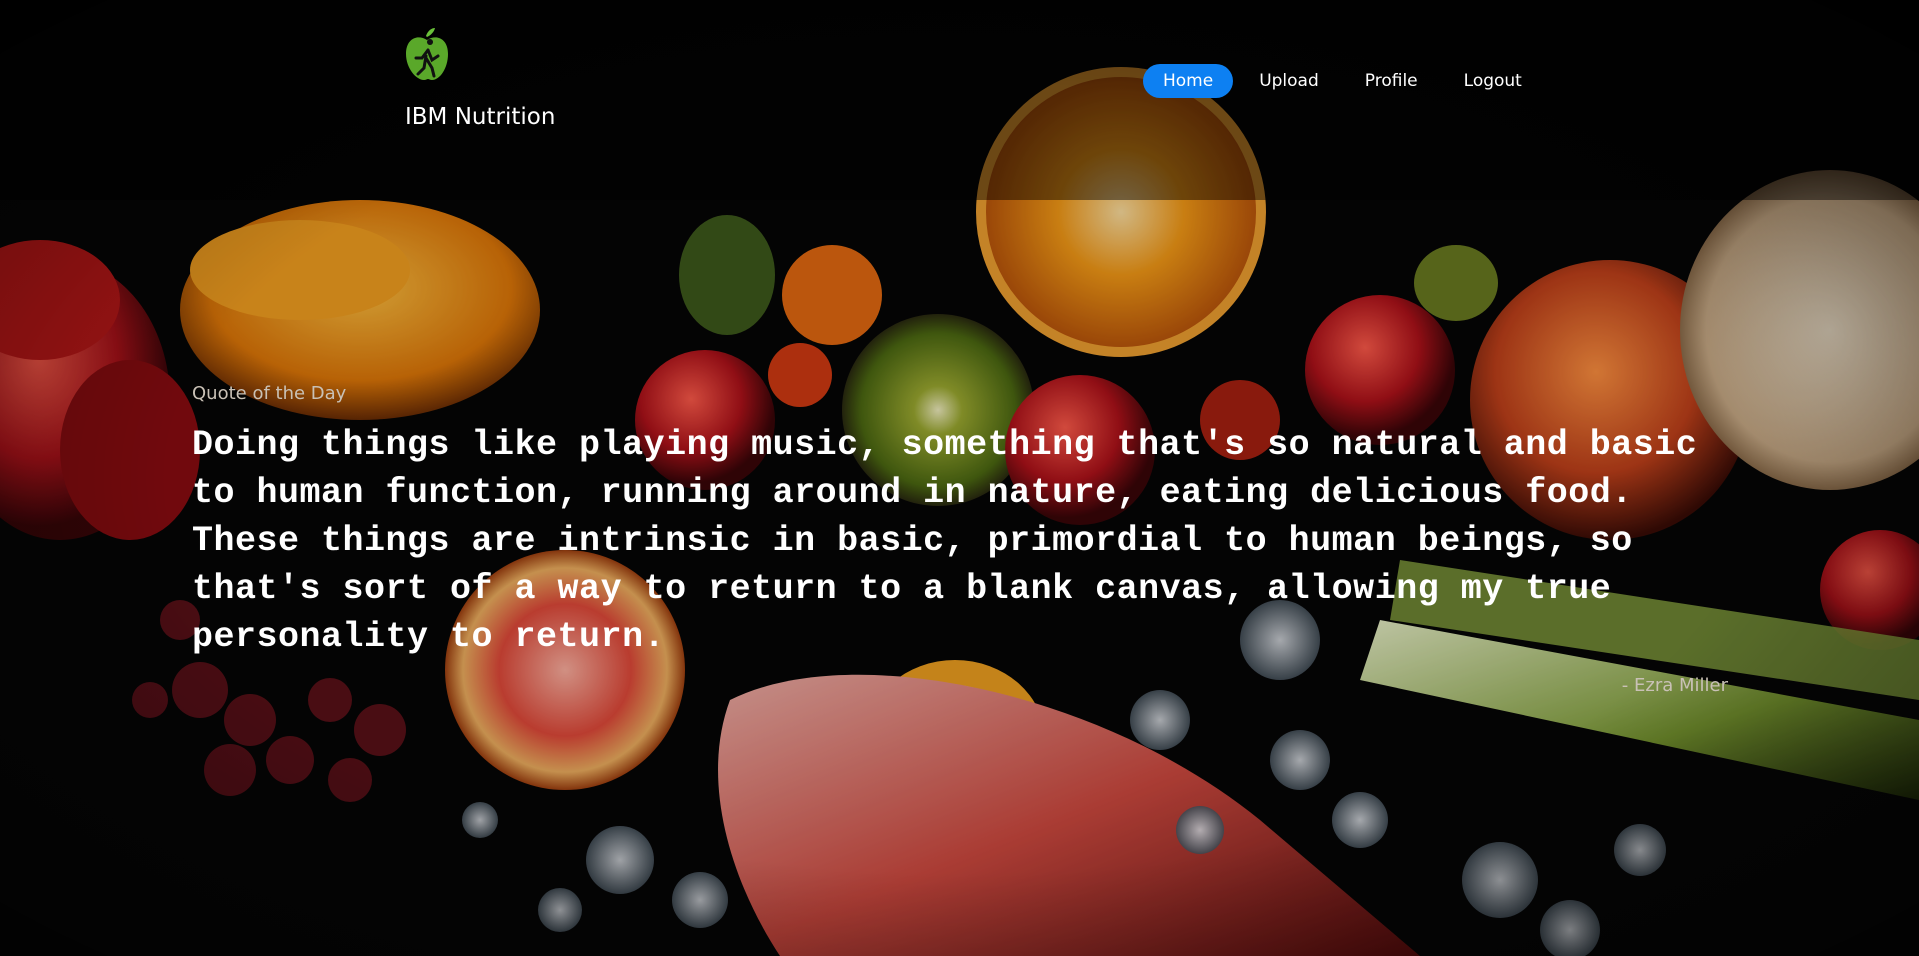 This screenshot has height=956, width=1919. Describe the element at coordinates (427, 55) in the screenshot. I see `apple-runner-logo-icon` at that location.